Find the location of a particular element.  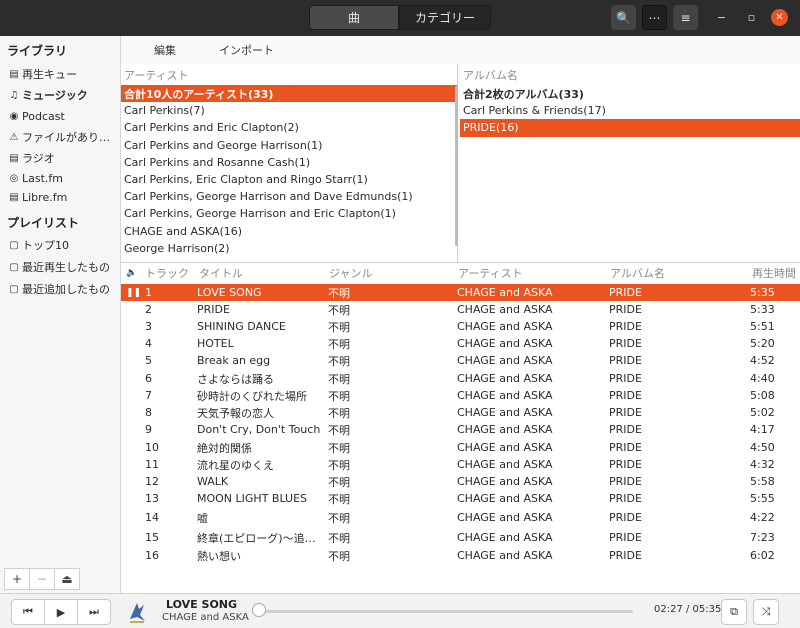

previous-button: ⏮ is located at coordinates (28, 612).